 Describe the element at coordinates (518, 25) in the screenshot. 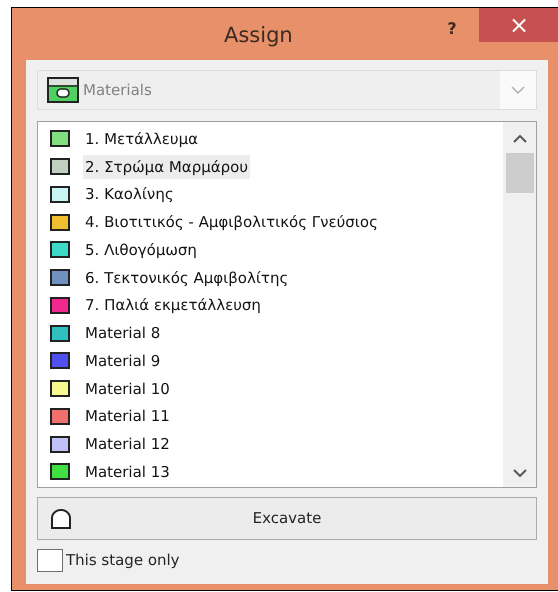

I see `close-button: ×` at that location.